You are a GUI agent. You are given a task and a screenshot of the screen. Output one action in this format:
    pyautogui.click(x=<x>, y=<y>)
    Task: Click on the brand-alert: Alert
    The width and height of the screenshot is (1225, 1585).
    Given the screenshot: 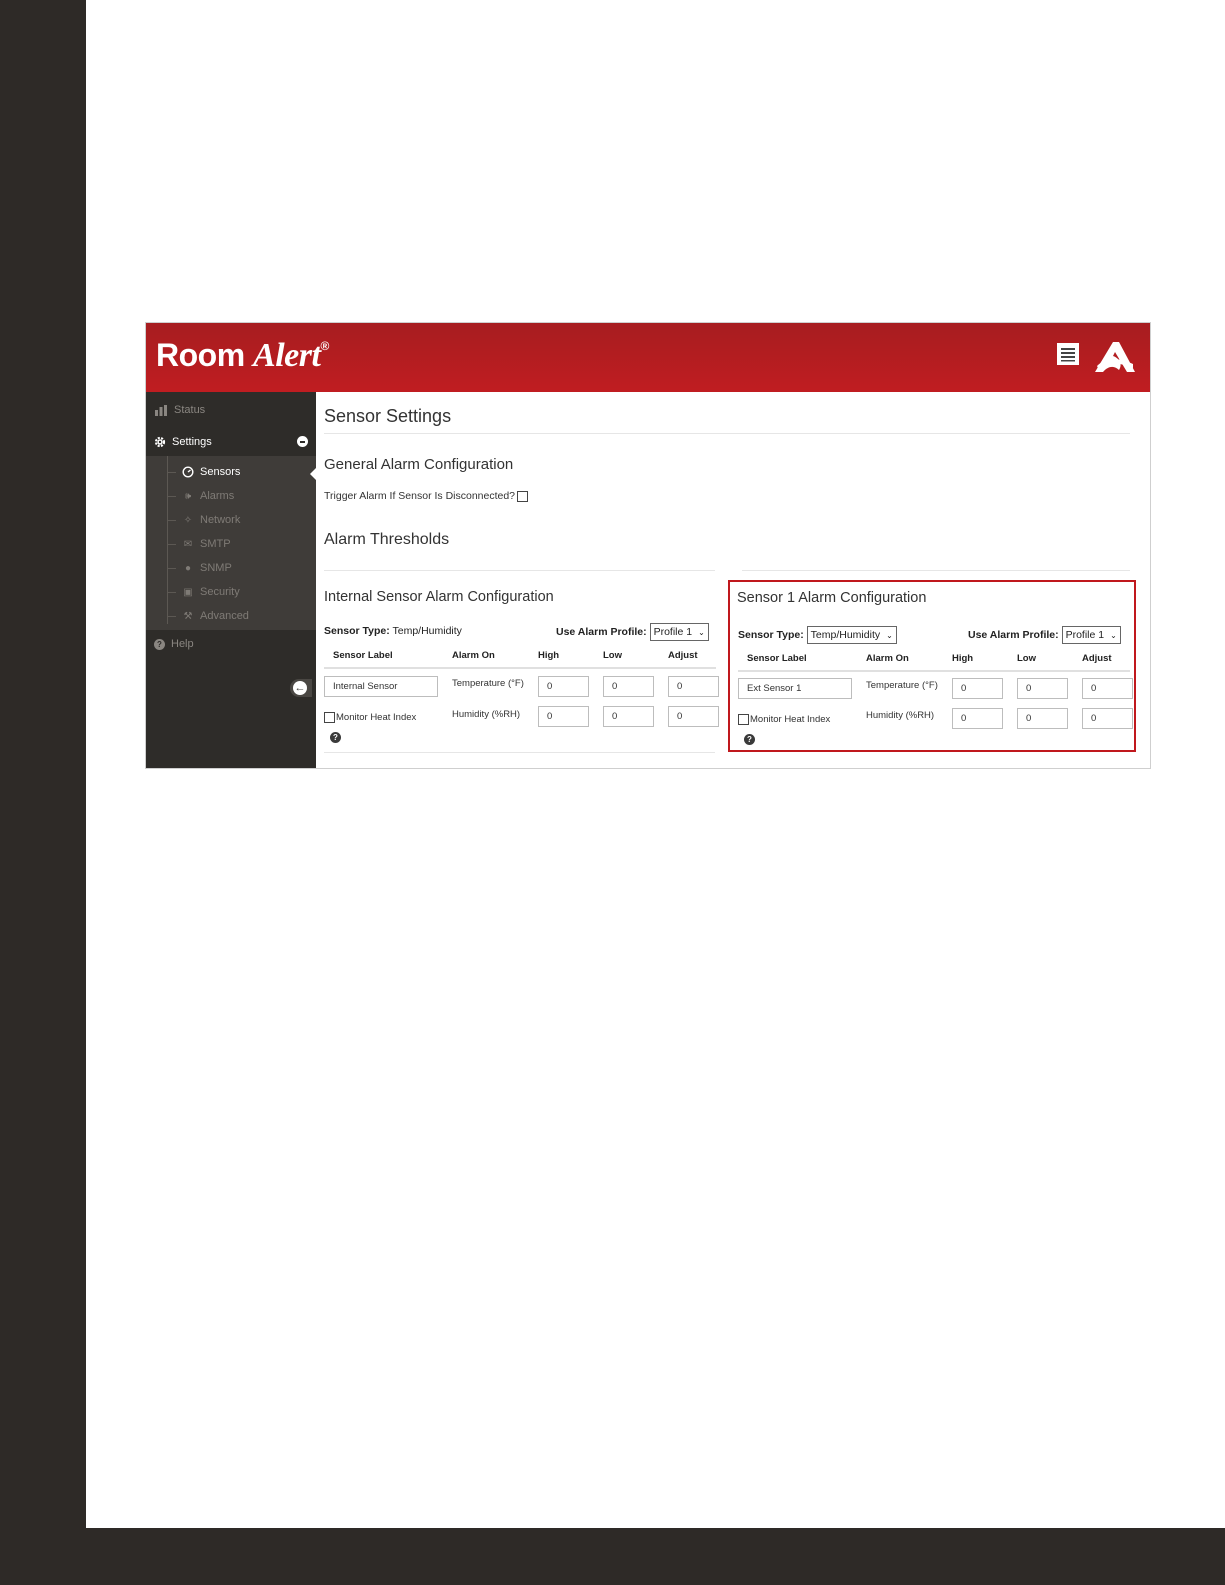 What is the action you would take?
    pyautogui.click(x=287, y=355)
    